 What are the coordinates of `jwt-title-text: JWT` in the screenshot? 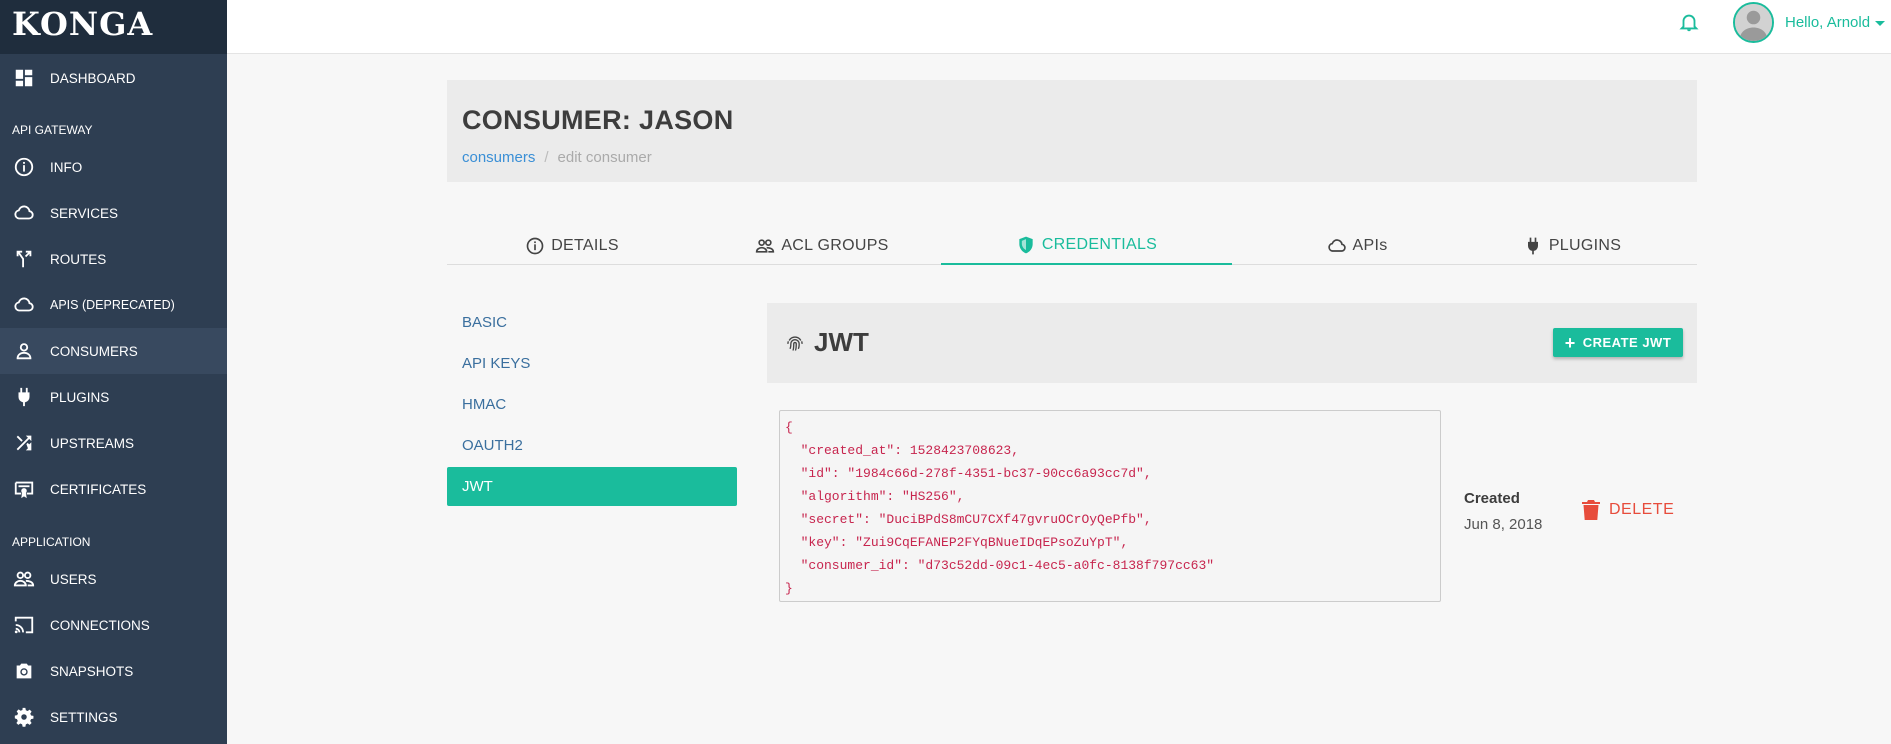 It's located at (841, 342).